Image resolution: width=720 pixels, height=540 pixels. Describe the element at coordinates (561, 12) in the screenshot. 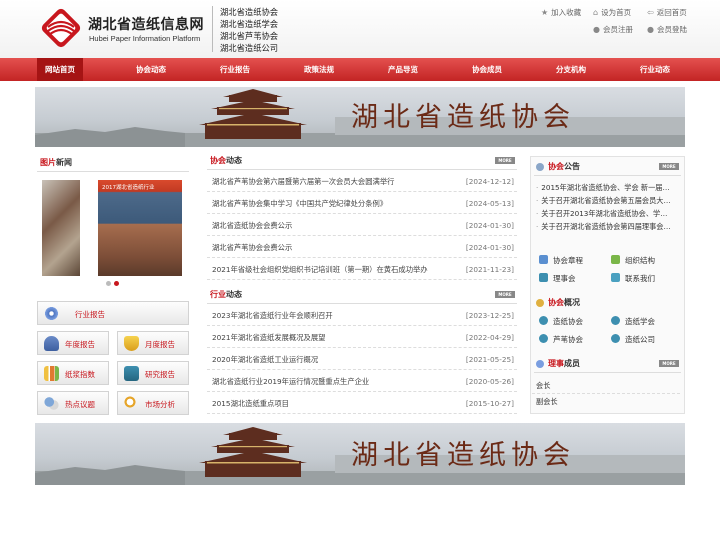

I see `bookmark-link: ★ 加入收藏` at that location.